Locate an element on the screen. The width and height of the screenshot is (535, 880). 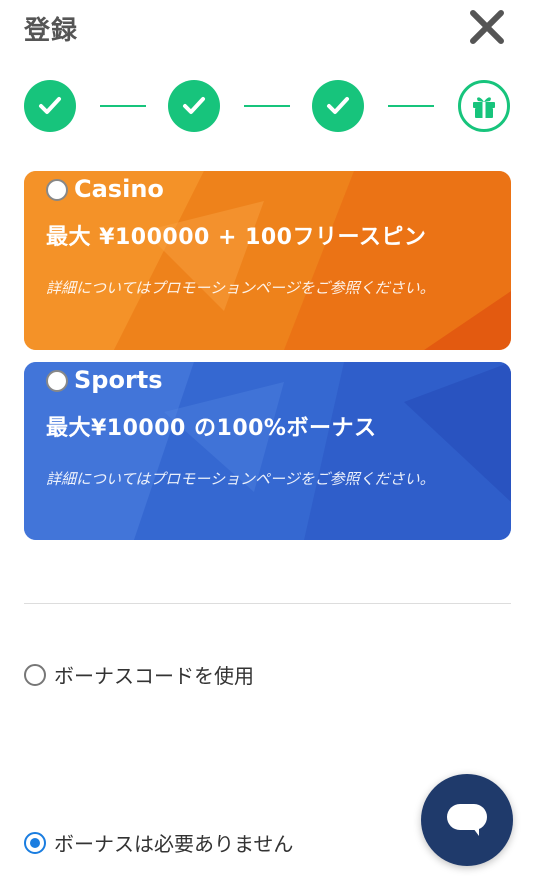
step-1-complete is located at coordinates (50, 106).